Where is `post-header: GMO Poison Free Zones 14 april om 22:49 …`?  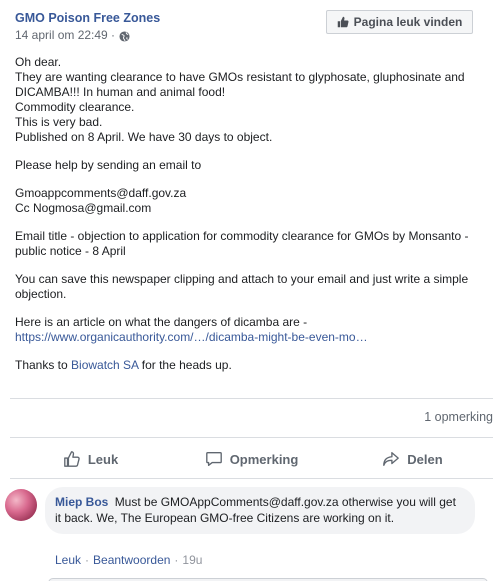
post-header: GMO Poison Free Zones 14 april om 22:49 … is located at coordinates (87, 26).